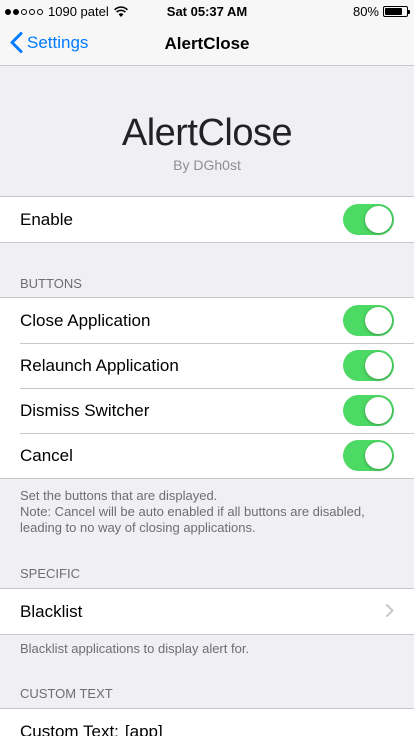  Describe the element at coordinates (85, 320) in the screenshot. I see `close-application-label: Close Application` at that location.